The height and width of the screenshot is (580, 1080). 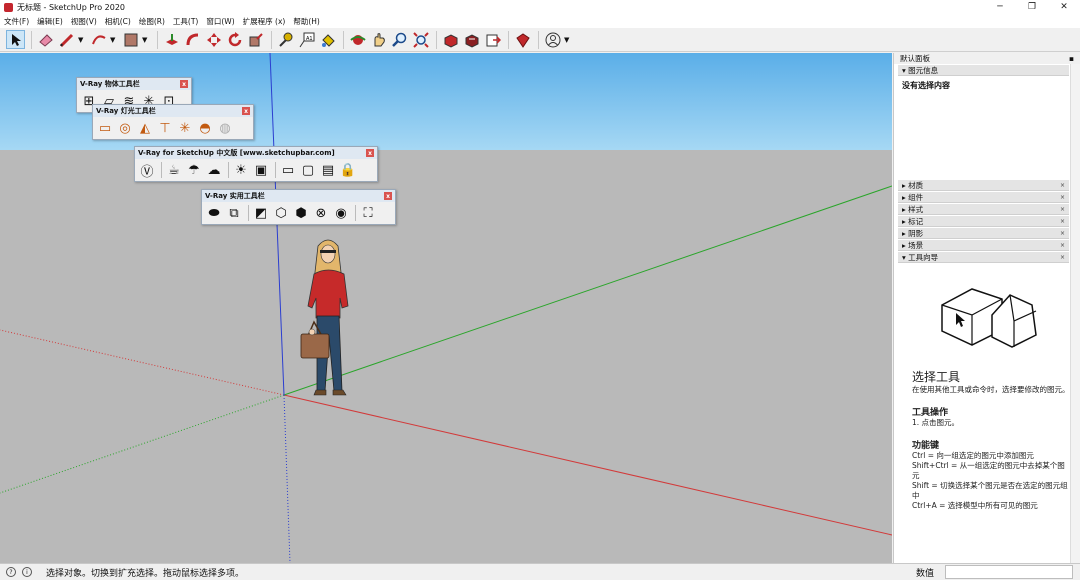 What do you see at coordinates (1032, 7) in the screenshot?
I see `restore-button: ❐` at bounding box center [1032, 7].